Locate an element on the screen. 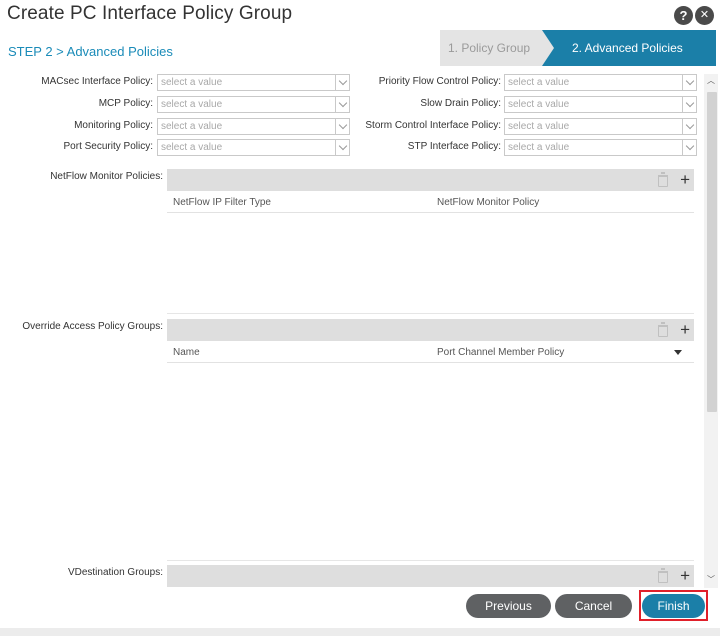 The image size is (720, 636). storm-control-policy-label: Storm Control Interface Policy: is located at coordinates (433, 125).